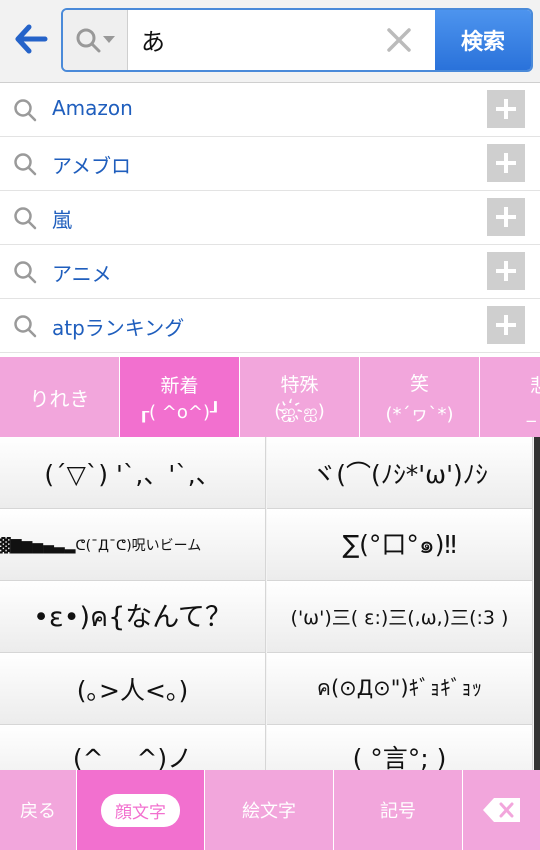 The width and height of the screenshot is (540, 850). I want to click on symbols-label: 記号, so click(398, 811).